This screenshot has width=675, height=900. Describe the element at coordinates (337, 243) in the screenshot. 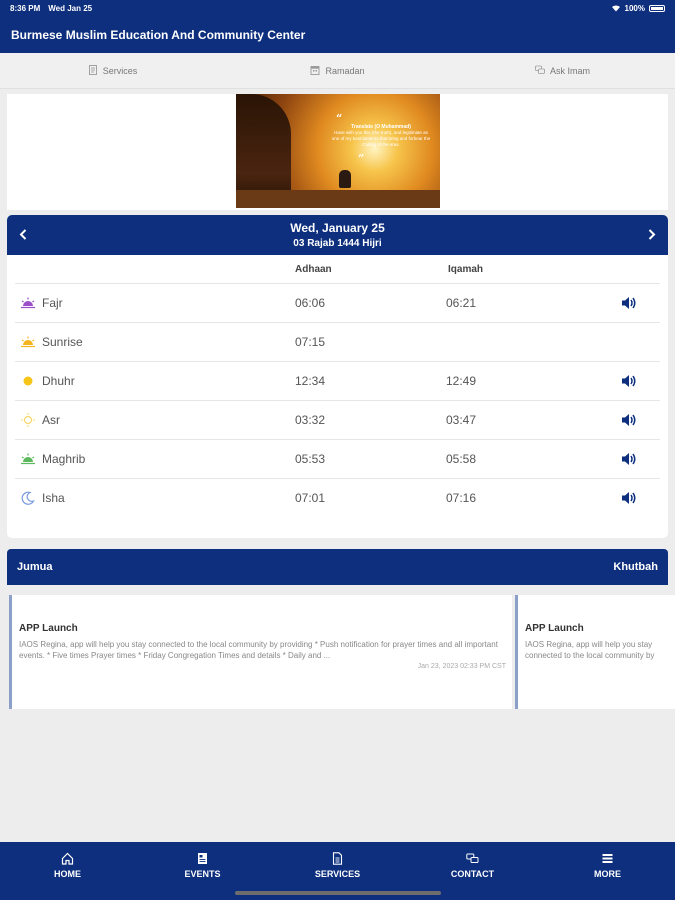

I see `hijri-date: 03 Rajab 1444 Hijri` at that location.